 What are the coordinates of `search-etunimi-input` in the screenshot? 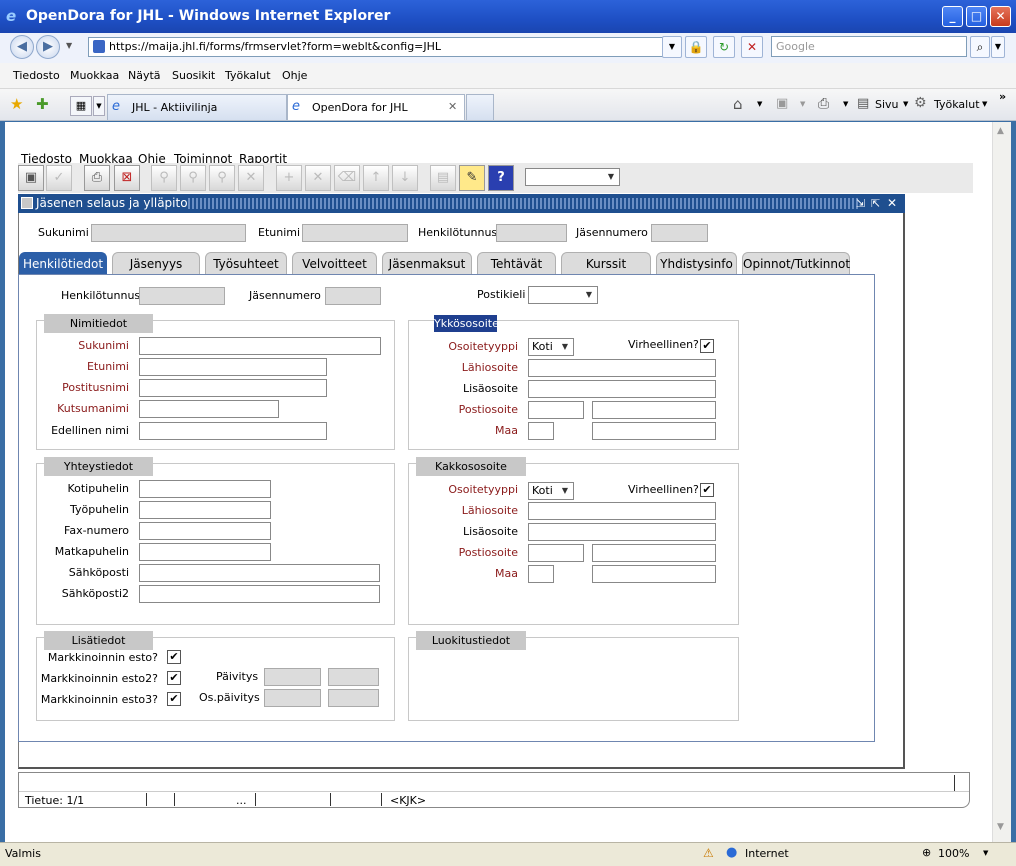 It's located at (355, 233).